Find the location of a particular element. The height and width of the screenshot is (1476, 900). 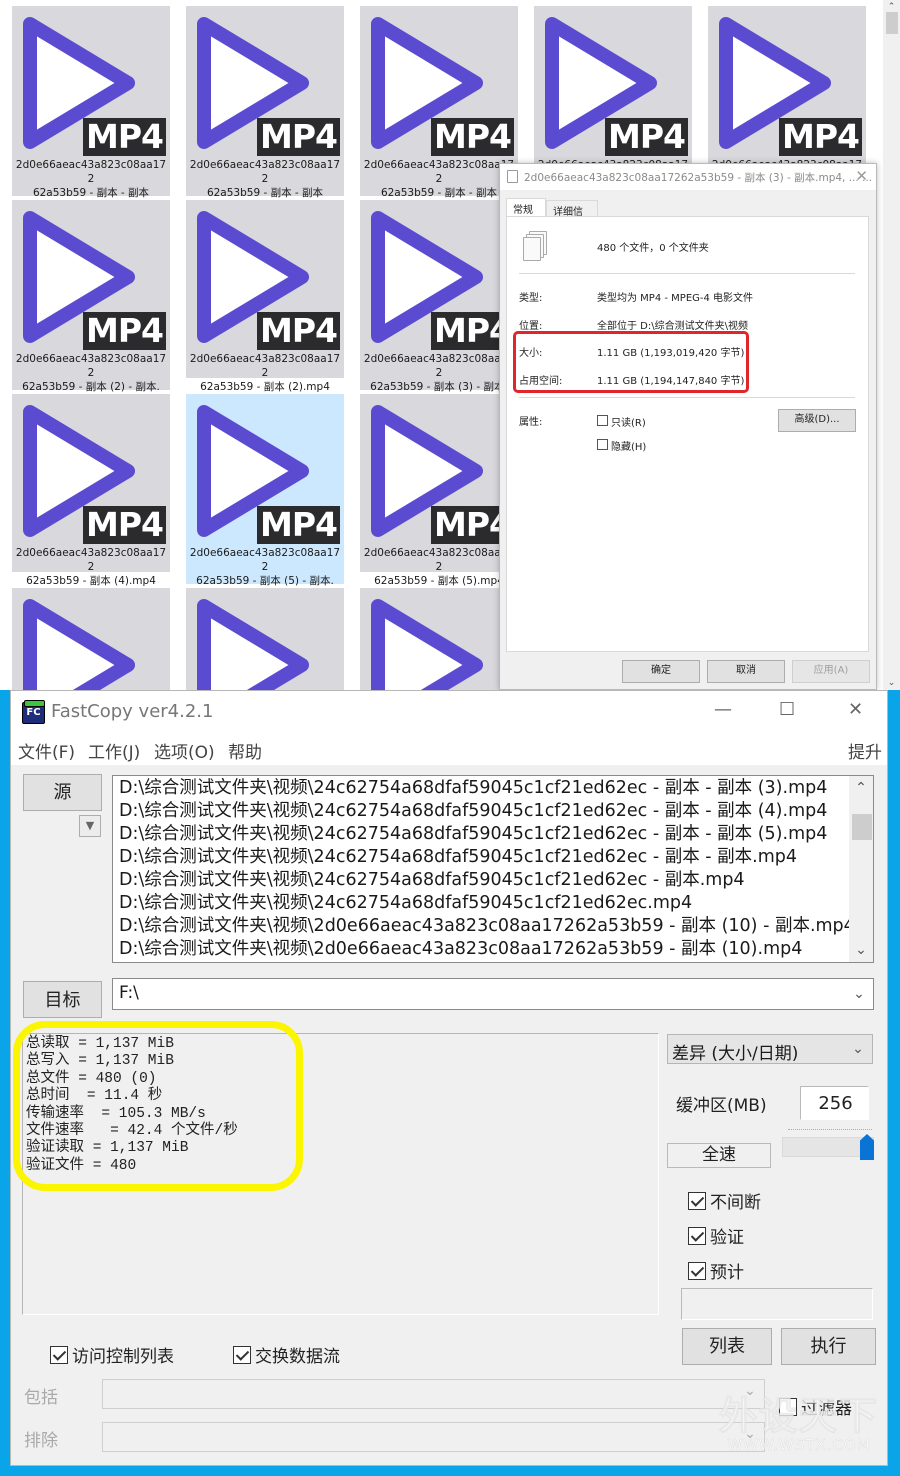

separator is located at coordinates (687, 397).